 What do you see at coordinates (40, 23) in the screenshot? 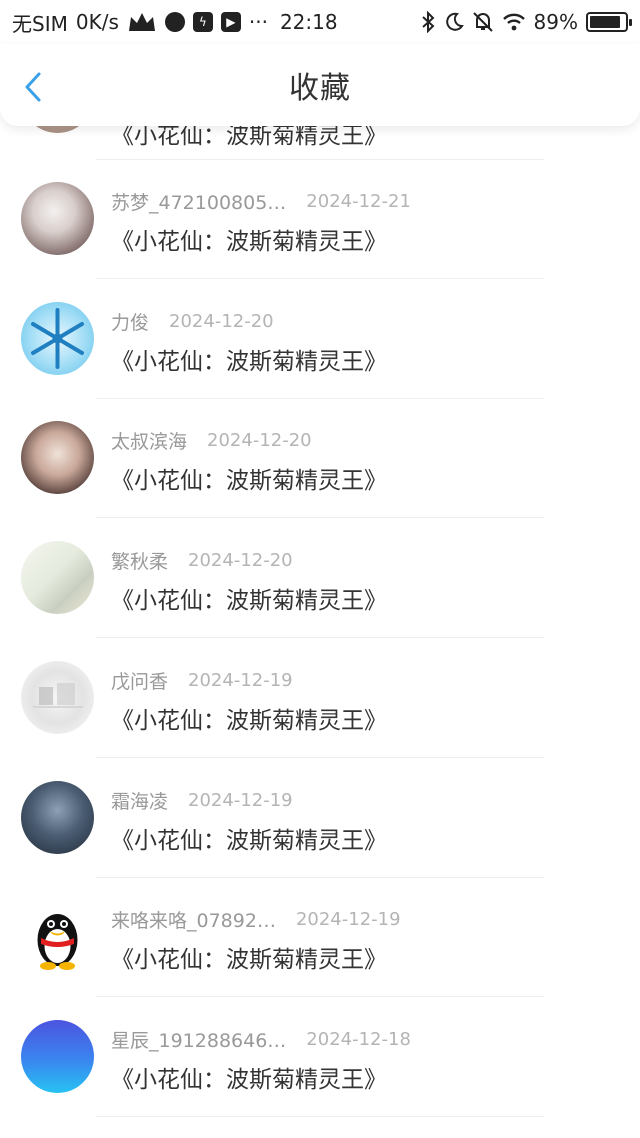
I see `carrier-label: 无SIM` at bounding box center [40, 23].